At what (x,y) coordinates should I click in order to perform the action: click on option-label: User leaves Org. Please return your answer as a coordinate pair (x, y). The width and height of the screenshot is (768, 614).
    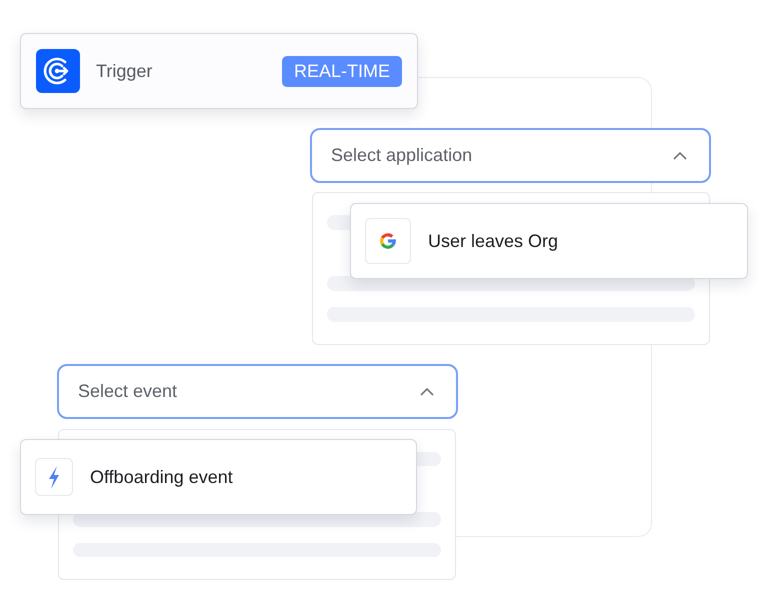
    Looking at the image, I should click on (493, 241).